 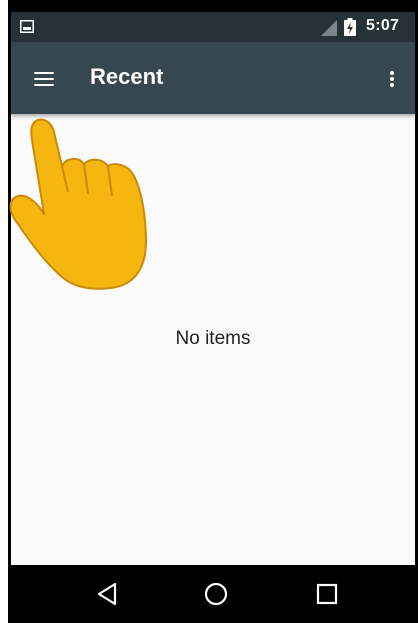 I want to click on empty-state-message: No items, so click(x=213, y=338).